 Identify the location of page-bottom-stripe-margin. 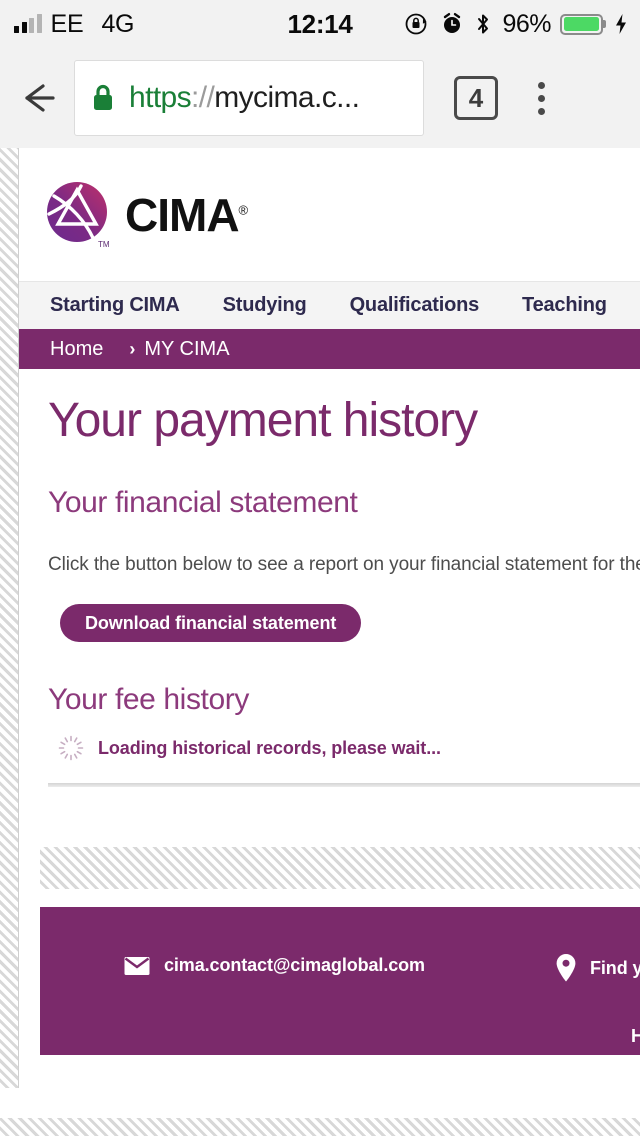
(320, 1127).